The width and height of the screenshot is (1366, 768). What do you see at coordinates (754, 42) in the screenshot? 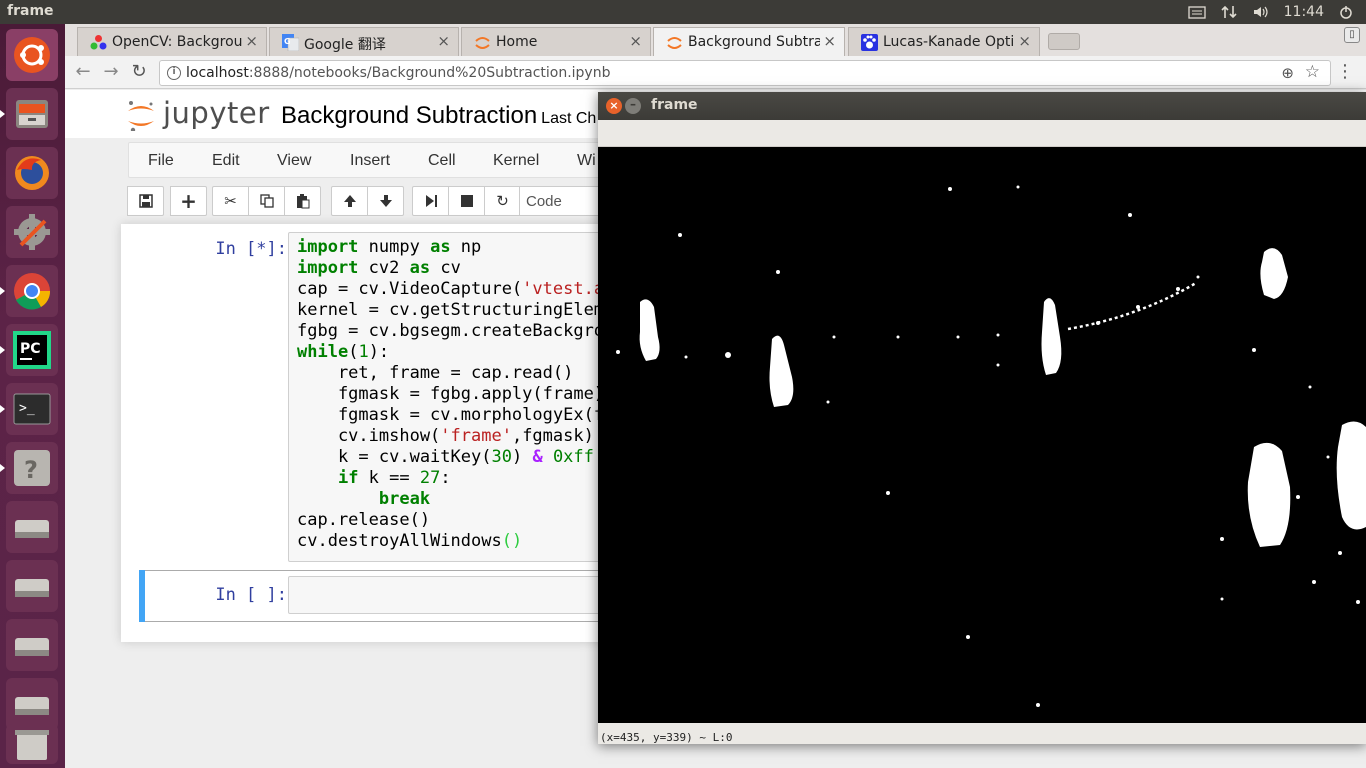
I see `tab-label: Background Subtra` at bounding box center [754, 42].